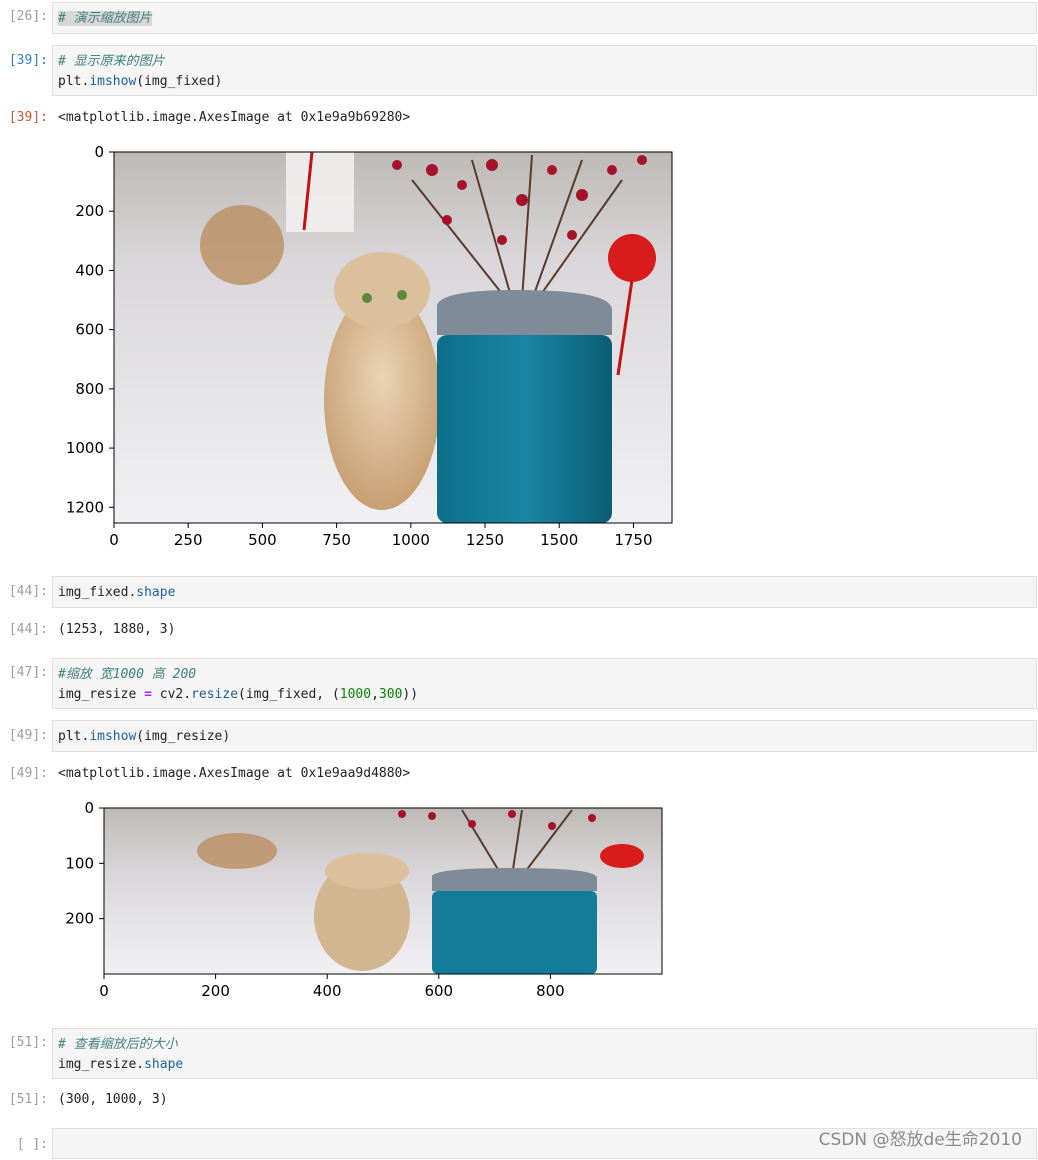  I want to click on code-line: img_fixed.shape, so click(117, 592).